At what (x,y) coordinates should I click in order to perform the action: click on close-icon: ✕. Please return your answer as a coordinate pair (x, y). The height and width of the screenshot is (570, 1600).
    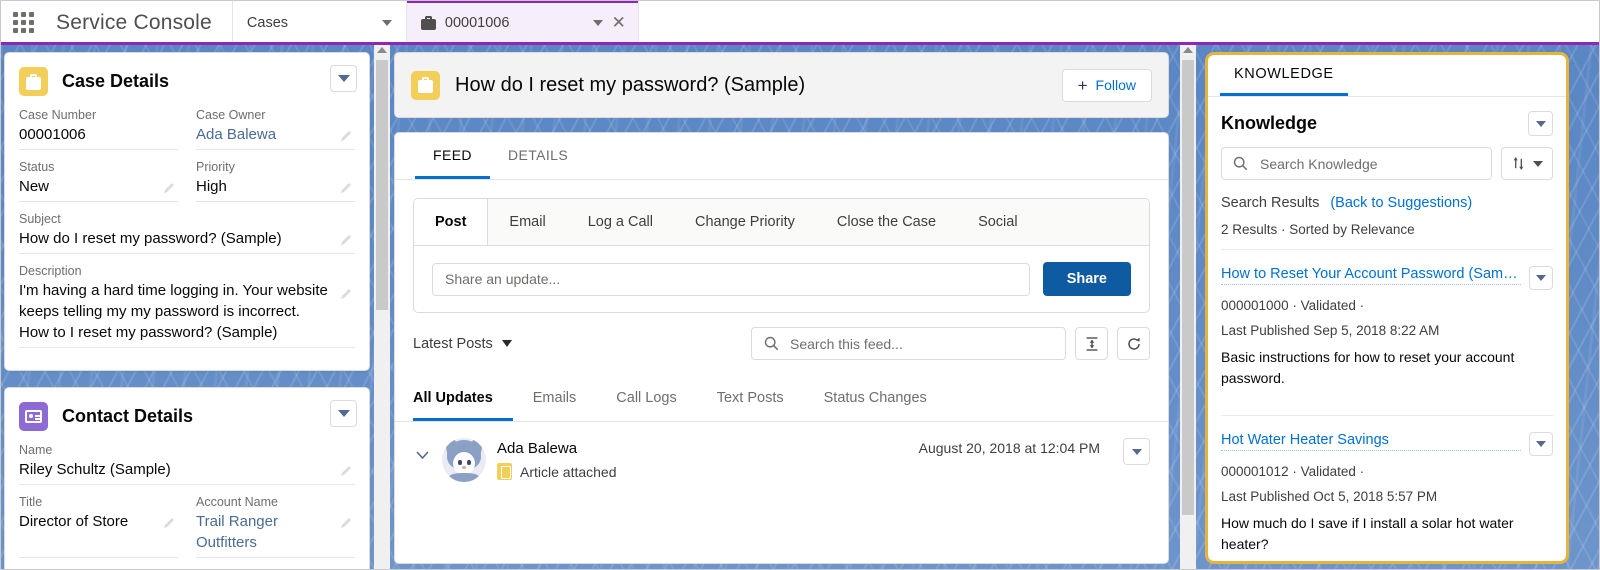
    Looking at the image, I should click on (619, 22).